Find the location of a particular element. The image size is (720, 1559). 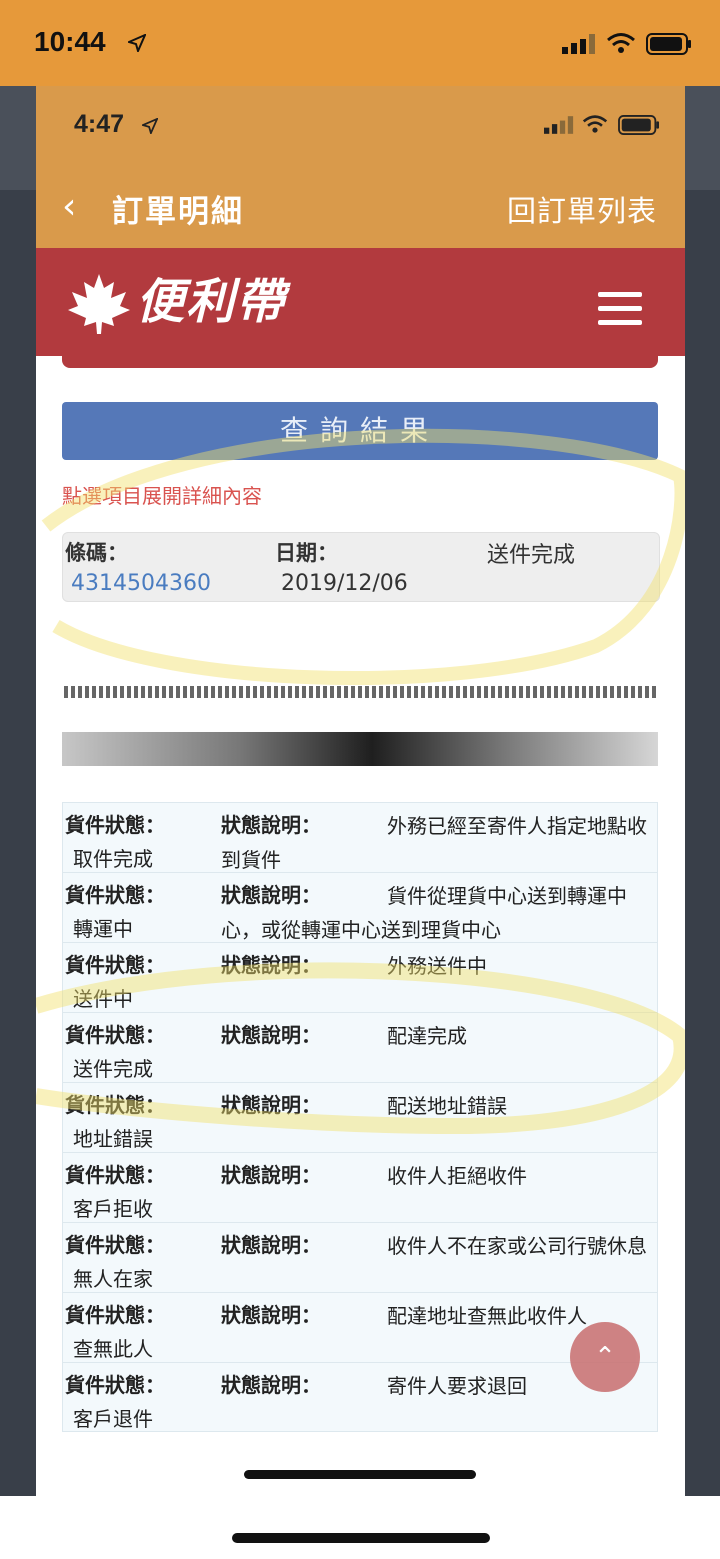

brand-logo-text: 便利帶 is located at coordinates (211, 297).